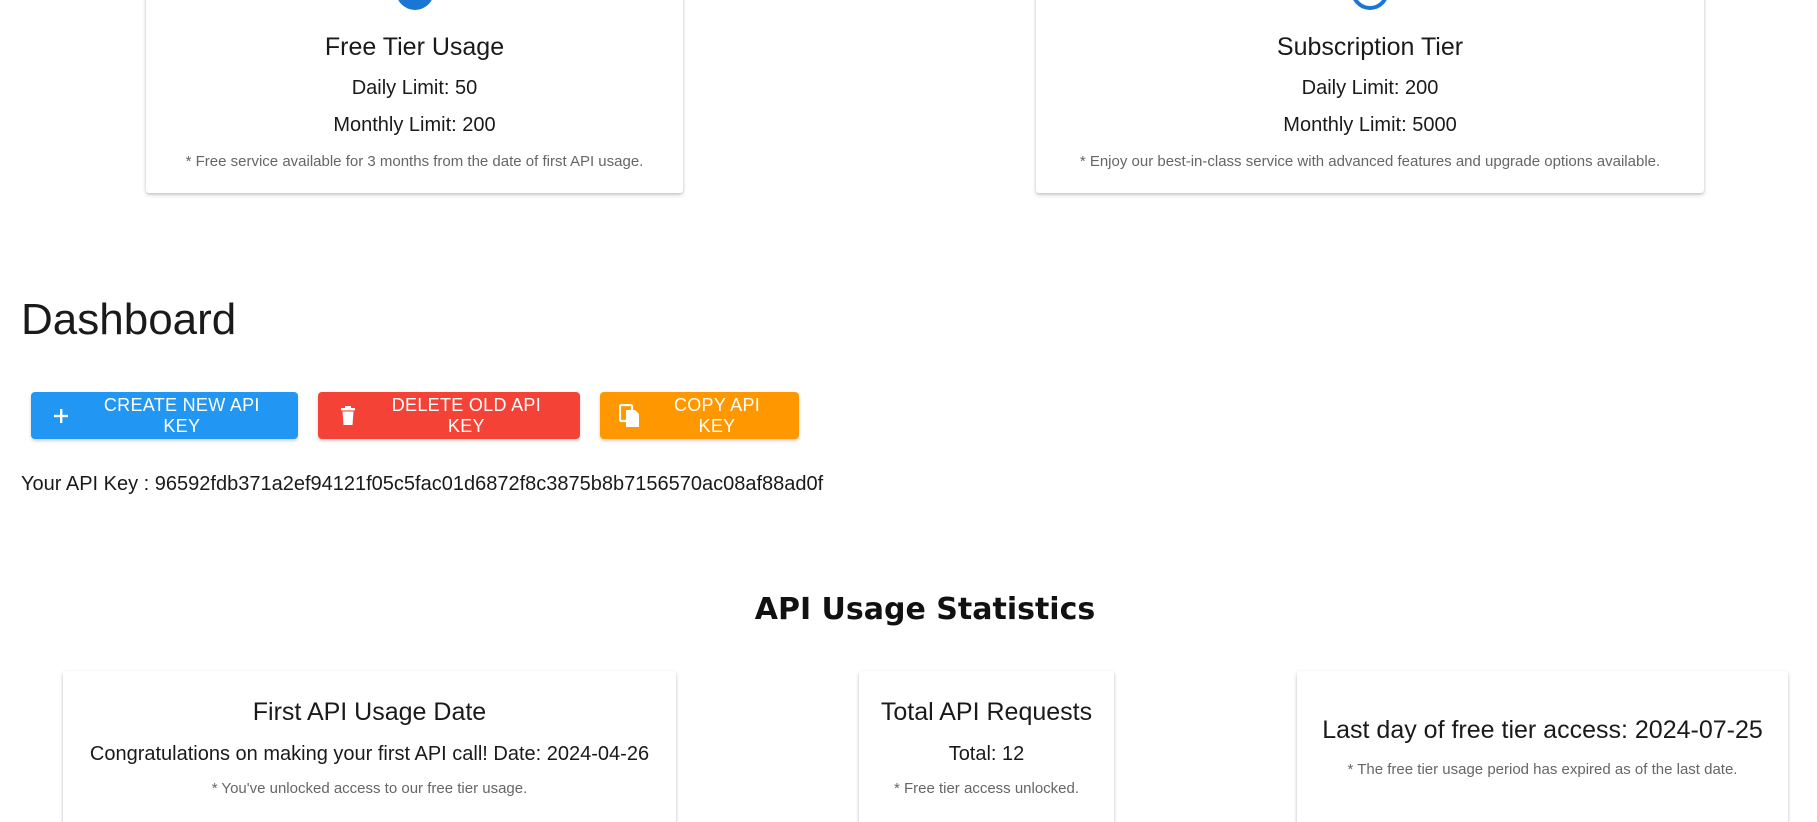  I want to click on delete-api-key-label: DELETE OLD API KEY, so click(466, 415).